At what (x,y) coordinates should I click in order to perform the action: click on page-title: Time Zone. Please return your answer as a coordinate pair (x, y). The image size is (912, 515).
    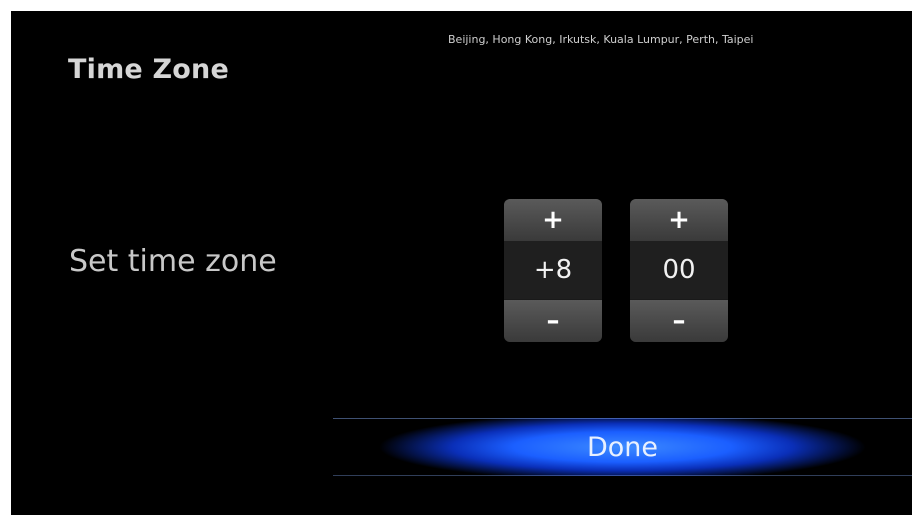
    Looking at the image, I should click on (148, 69).